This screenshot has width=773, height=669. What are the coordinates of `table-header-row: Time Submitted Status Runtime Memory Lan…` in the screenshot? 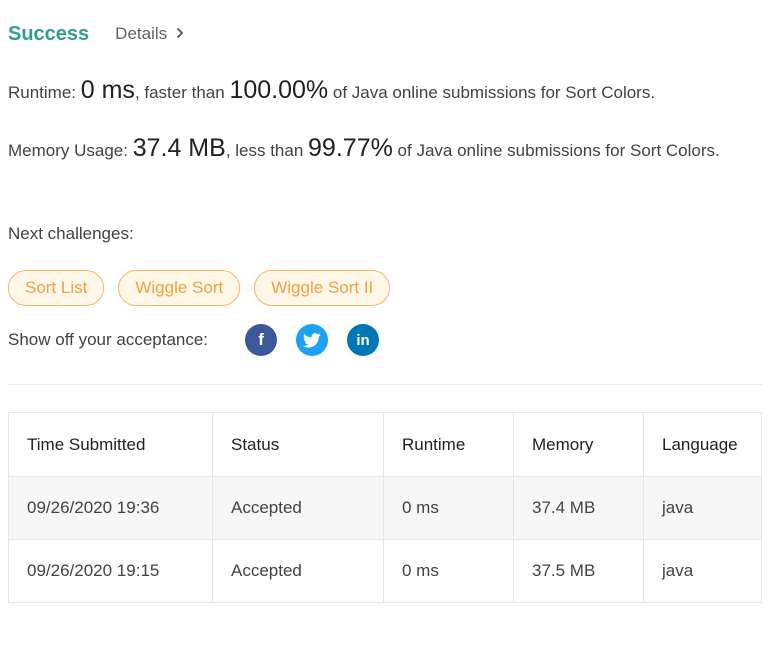 It's located at (385, 444).